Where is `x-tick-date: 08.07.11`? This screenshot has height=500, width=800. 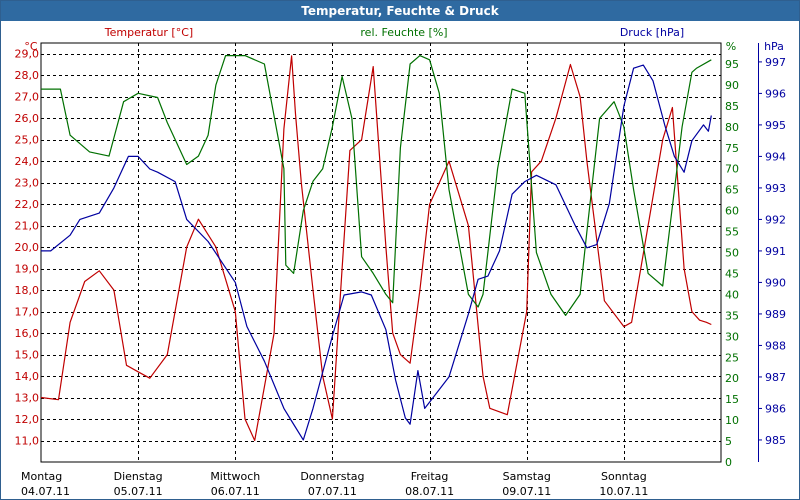 x-tick-date: 08.07.11 is located at coordinates (429, 491).